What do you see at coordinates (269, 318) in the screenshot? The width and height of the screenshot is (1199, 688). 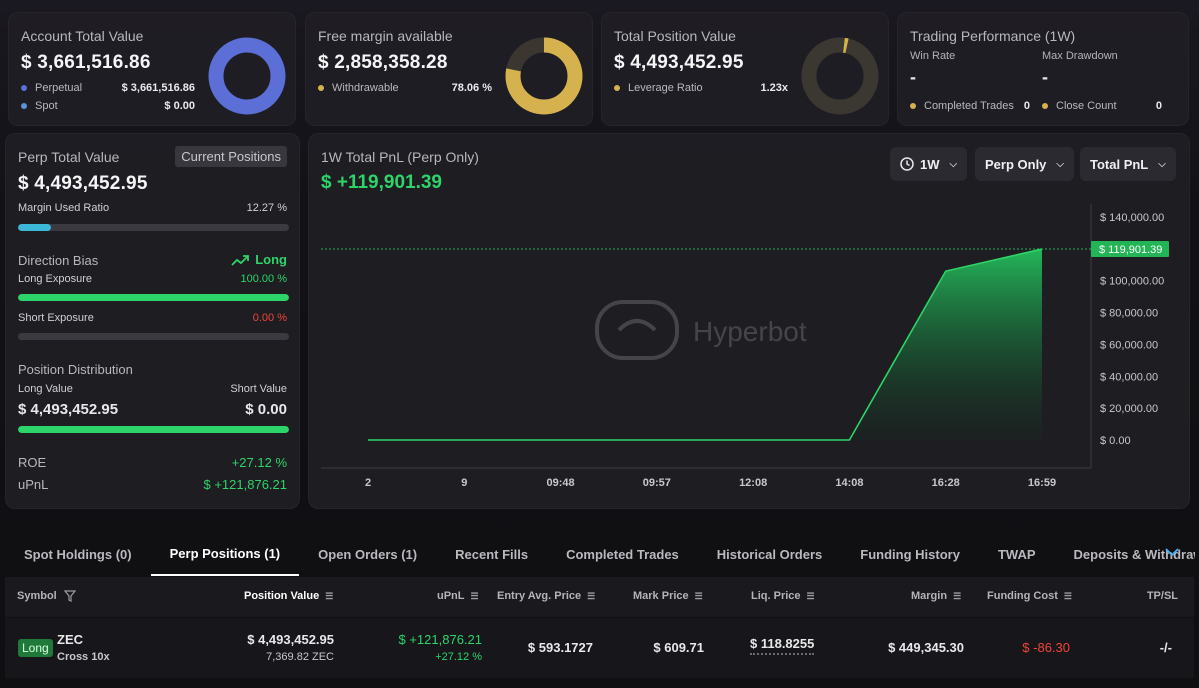 I see `short-exposure-value: 0.00 %` at bounding box center [269, 318].